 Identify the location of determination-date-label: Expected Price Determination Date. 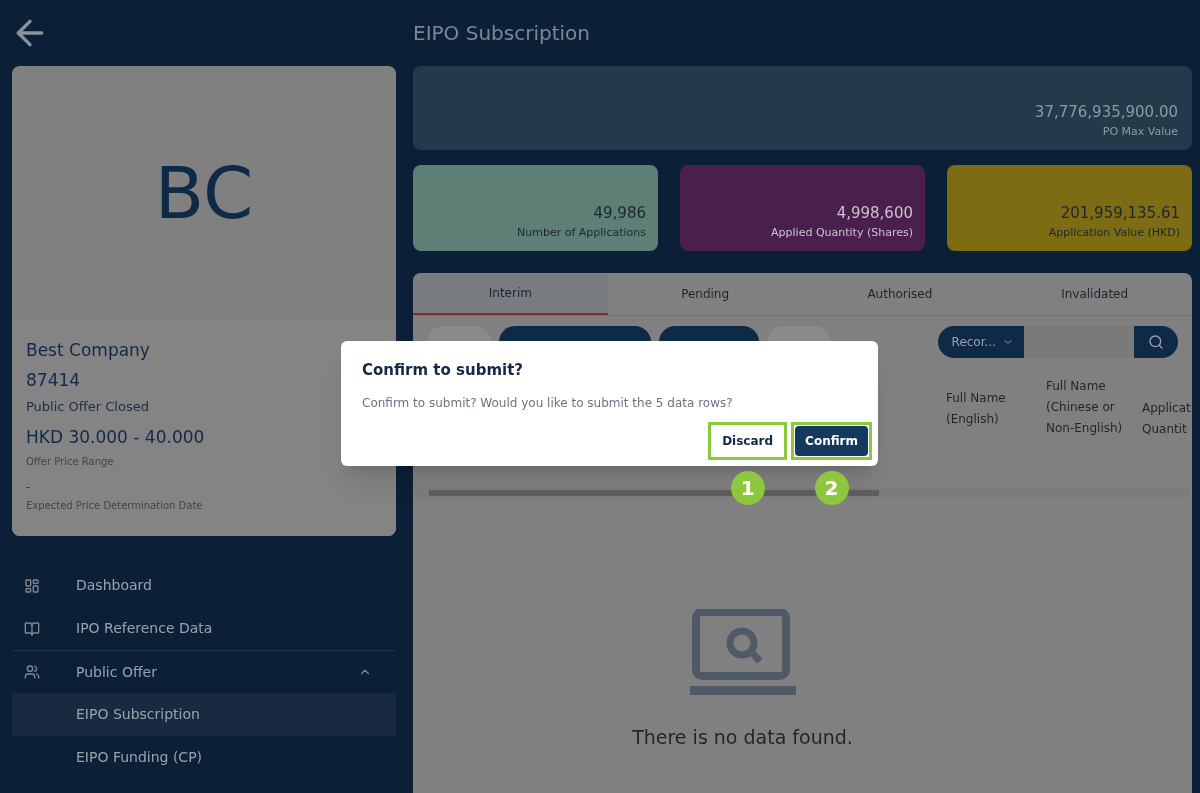
(115, 505).